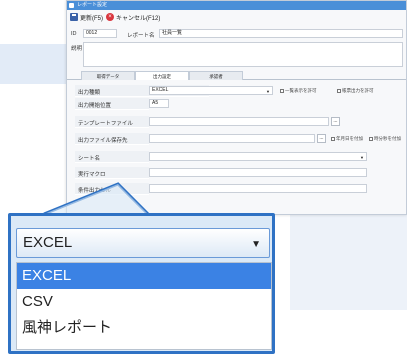 Image resolution: width=407 pixels, height=354 pixels. What do you see at coordinates (144, 276) in the screenshot?
I see `dropdown-option-excel: EXCEL` at bounding box center [144, 276].